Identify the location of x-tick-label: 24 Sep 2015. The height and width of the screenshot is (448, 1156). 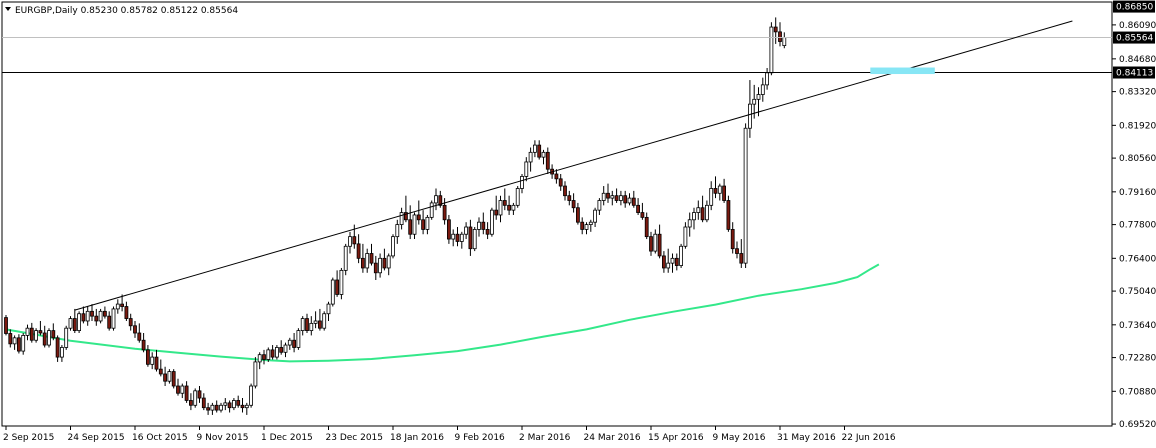
(96, 438).